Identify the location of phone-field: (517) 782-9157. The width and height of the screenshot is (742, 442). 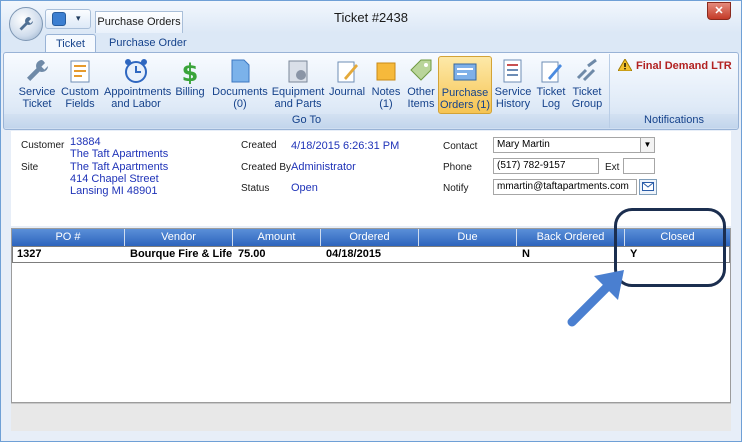
(546, 166).